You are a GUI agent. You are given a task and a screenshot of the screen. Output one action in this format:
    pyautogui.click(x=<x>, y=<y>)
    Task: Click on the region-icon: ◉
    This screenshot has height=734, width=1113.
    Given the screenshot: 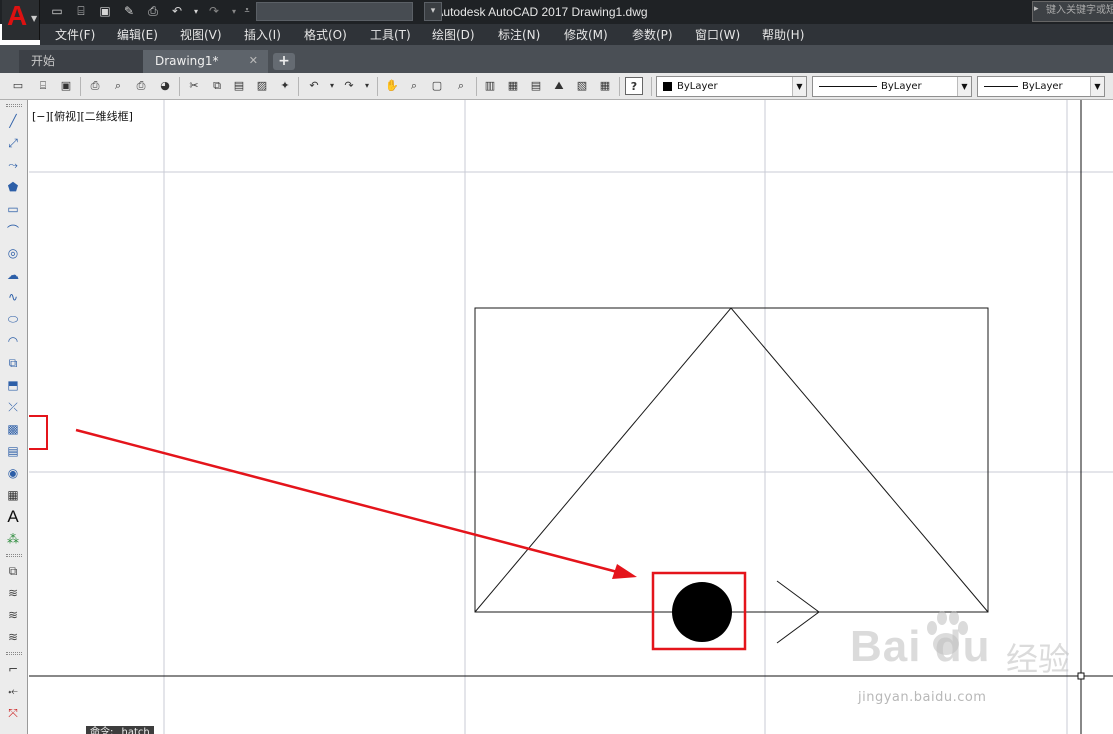 What is the action you would take?
    pyautogui.click(x=13, y=473)
    